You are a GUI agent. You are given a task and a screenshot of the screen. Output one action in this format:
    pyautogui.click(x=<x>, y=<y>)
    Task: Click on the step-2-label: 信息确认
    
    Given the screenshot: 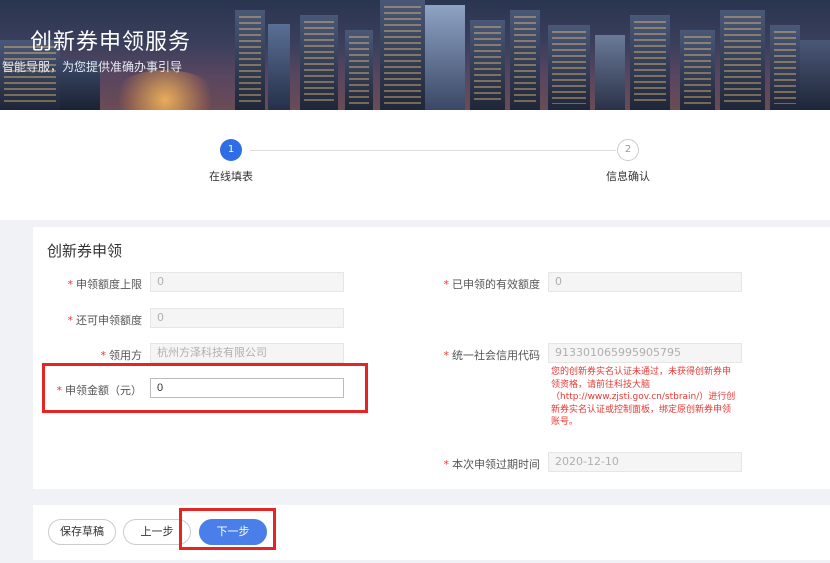 What is the action you would take?
    pyautogui.click(x=628, y=176)
    